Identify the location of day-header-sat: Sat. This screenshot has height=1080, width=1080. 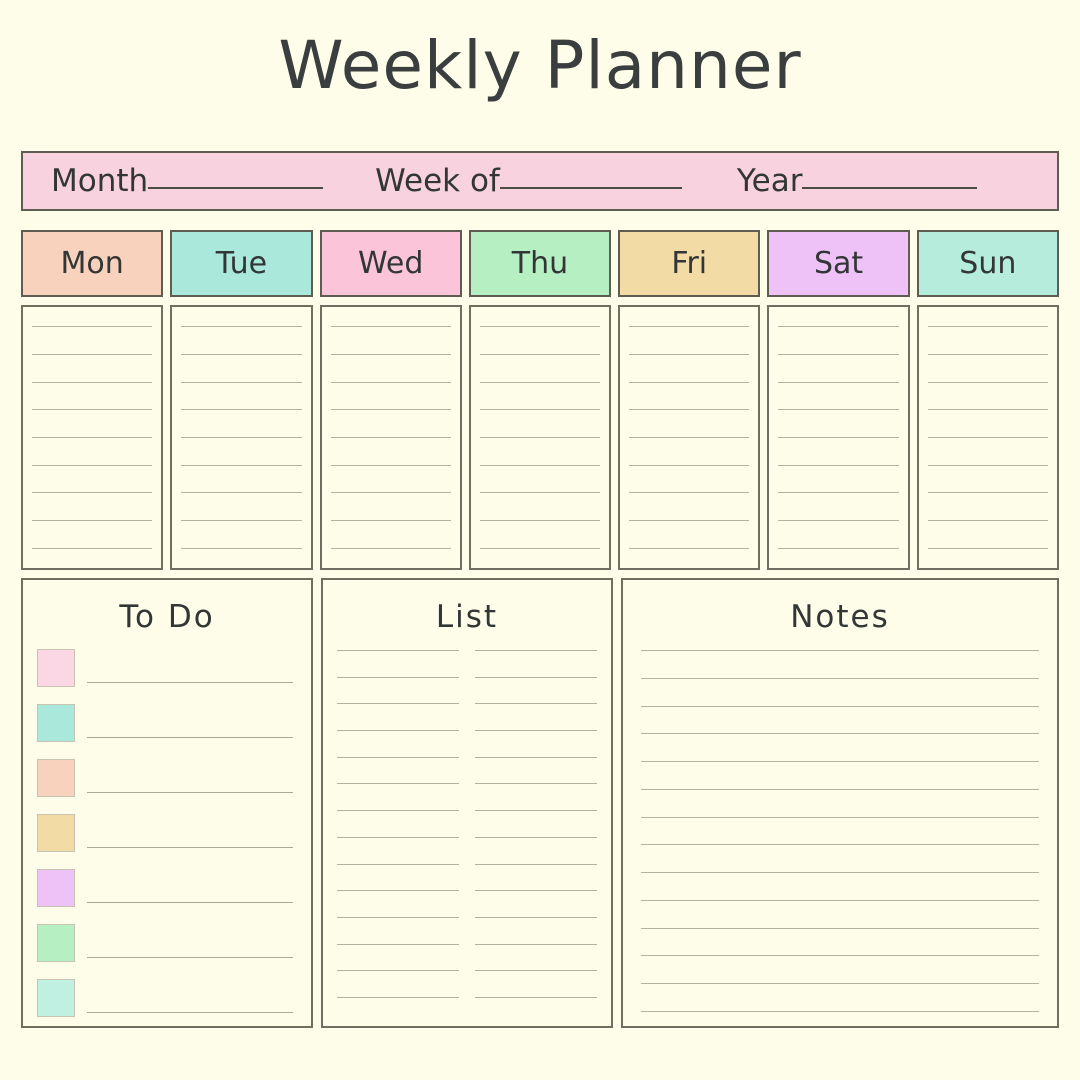
(838, 263).